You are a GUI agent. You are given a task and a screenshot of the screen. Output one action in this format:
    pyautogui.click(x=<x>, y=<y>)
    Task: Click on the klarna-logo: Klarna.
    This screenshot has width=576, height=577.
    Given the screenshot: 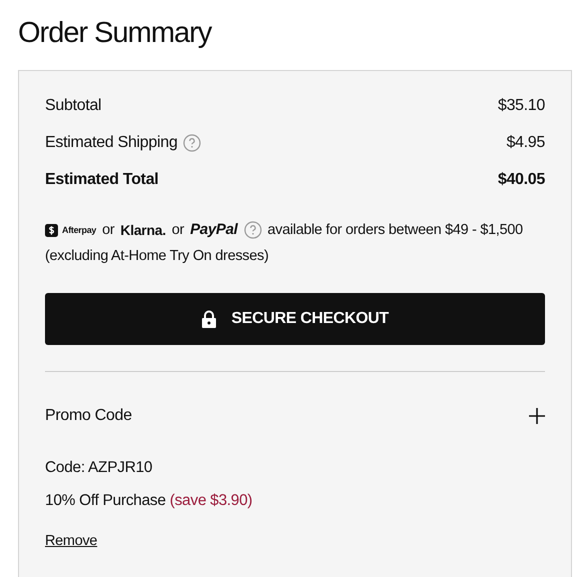 What is the action you would take?
    pyautogui.click(x=143, y=230)
    